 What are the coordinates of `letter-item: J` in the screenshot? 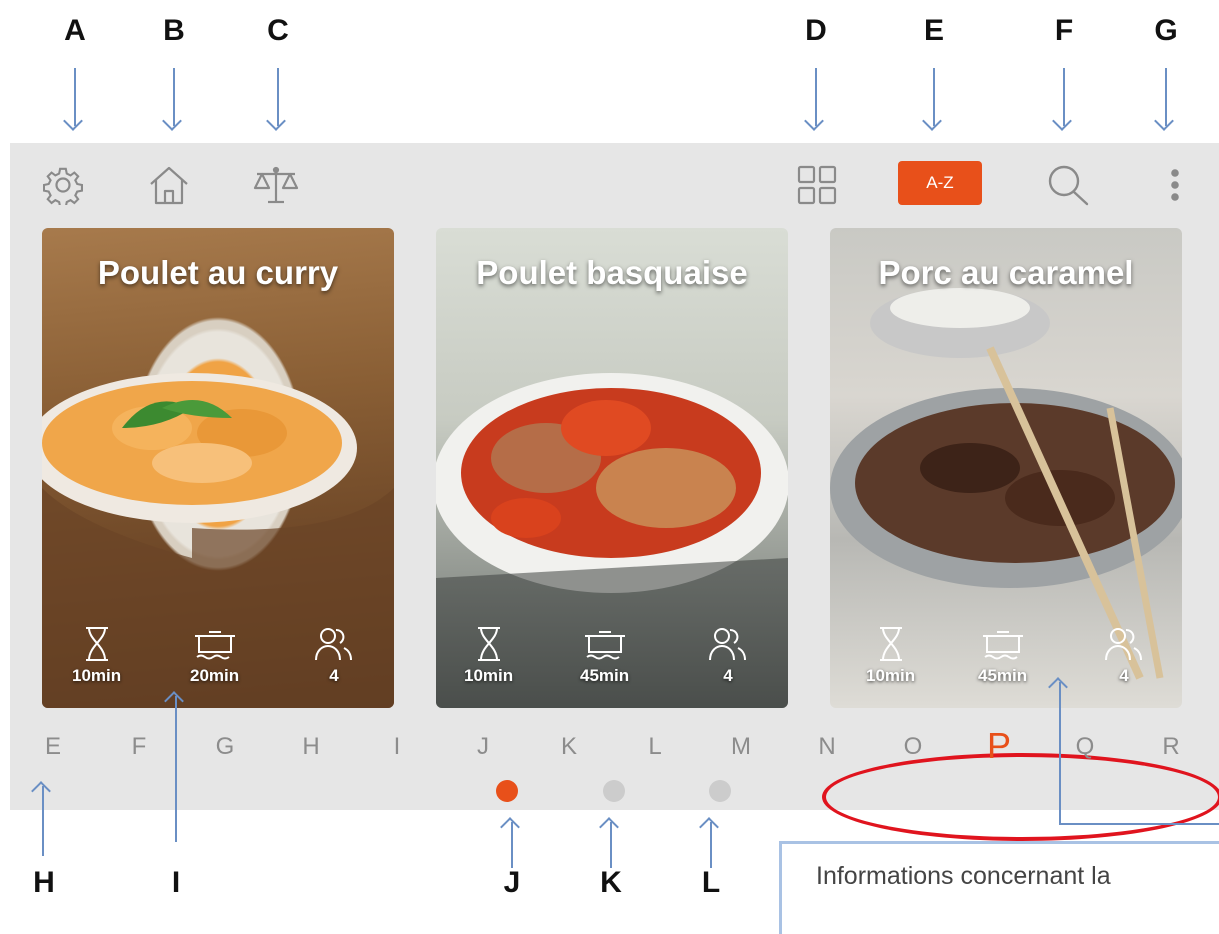 It's located at (483, 747).